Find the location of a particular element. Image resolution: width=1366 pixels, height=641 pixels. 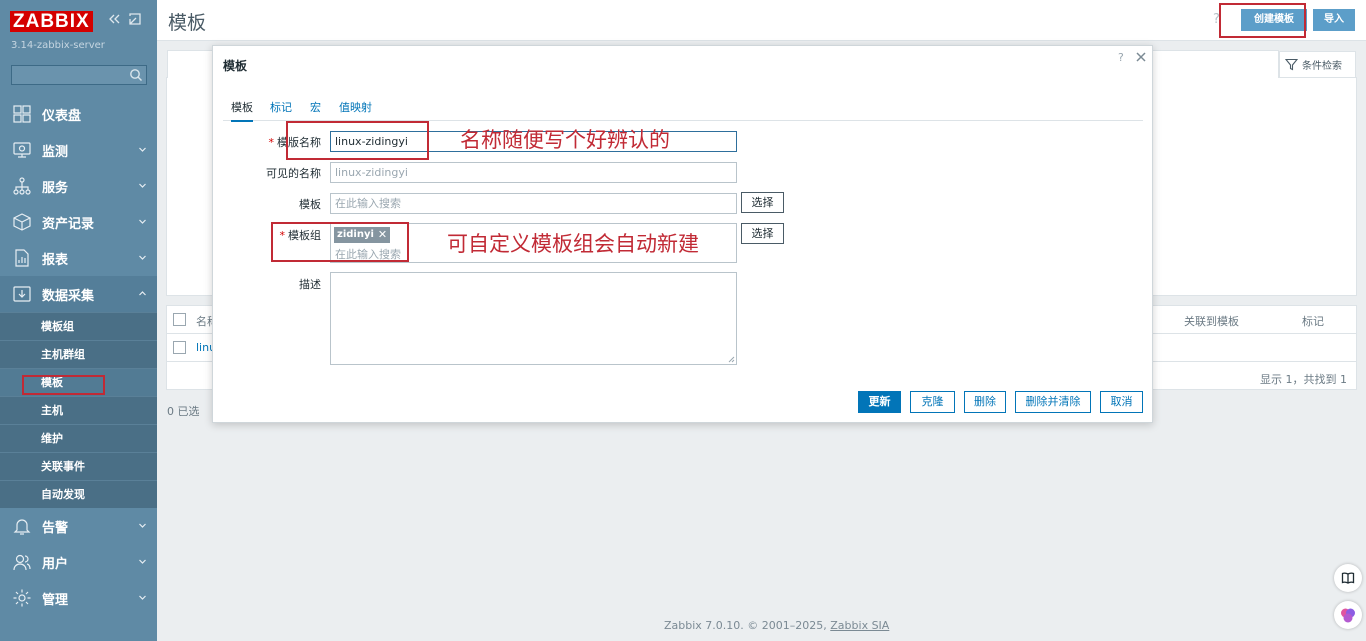

submenu-discovery: 自动发现 is located at coordinates (78, 494).